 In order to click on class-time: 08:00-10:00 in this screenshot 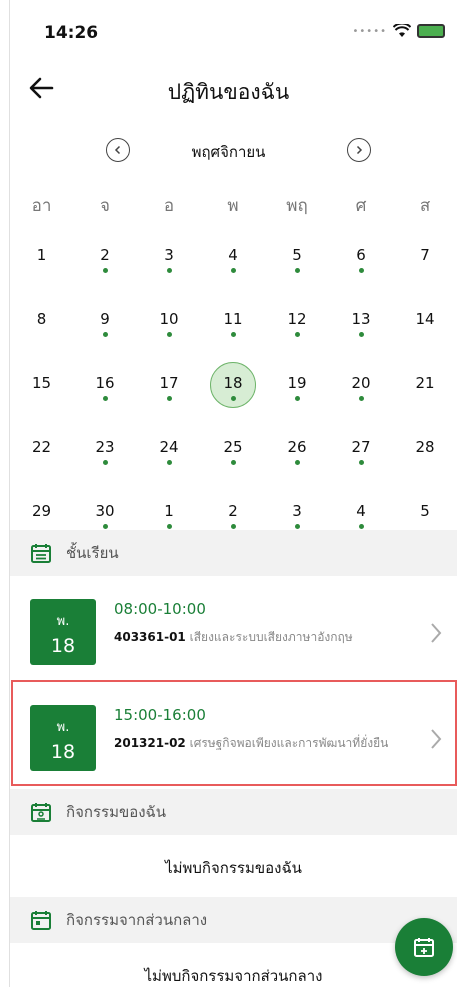, I will do `click(160, 609)`.